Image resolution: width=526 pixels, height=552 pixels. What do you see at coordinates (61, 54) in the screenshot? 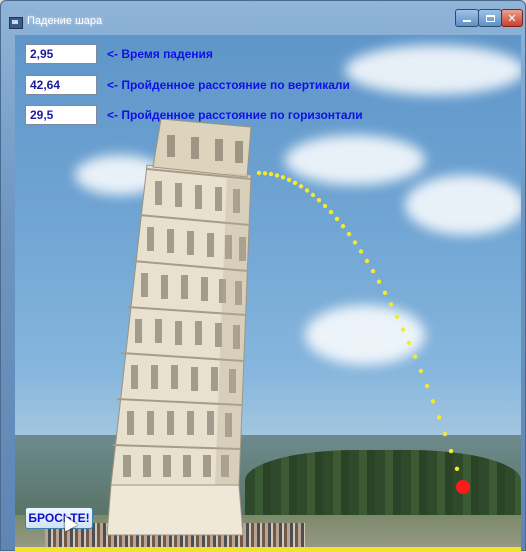
I see `fall-time-field: 2,95` at bounding box center [61, 54].